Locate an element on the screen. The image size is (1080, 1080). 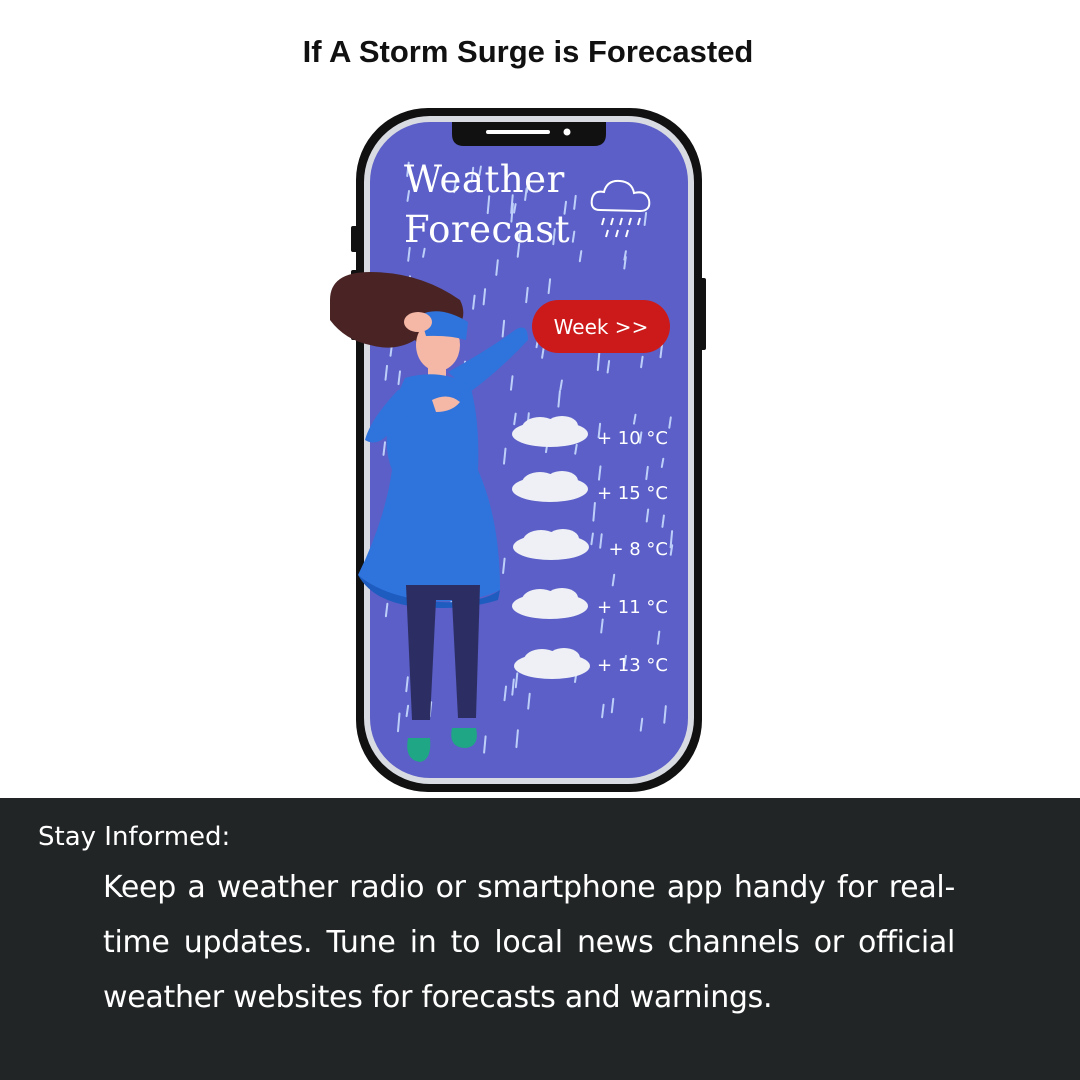
forecast-temperature: + 10 °C is located at coordinates (632, 438).